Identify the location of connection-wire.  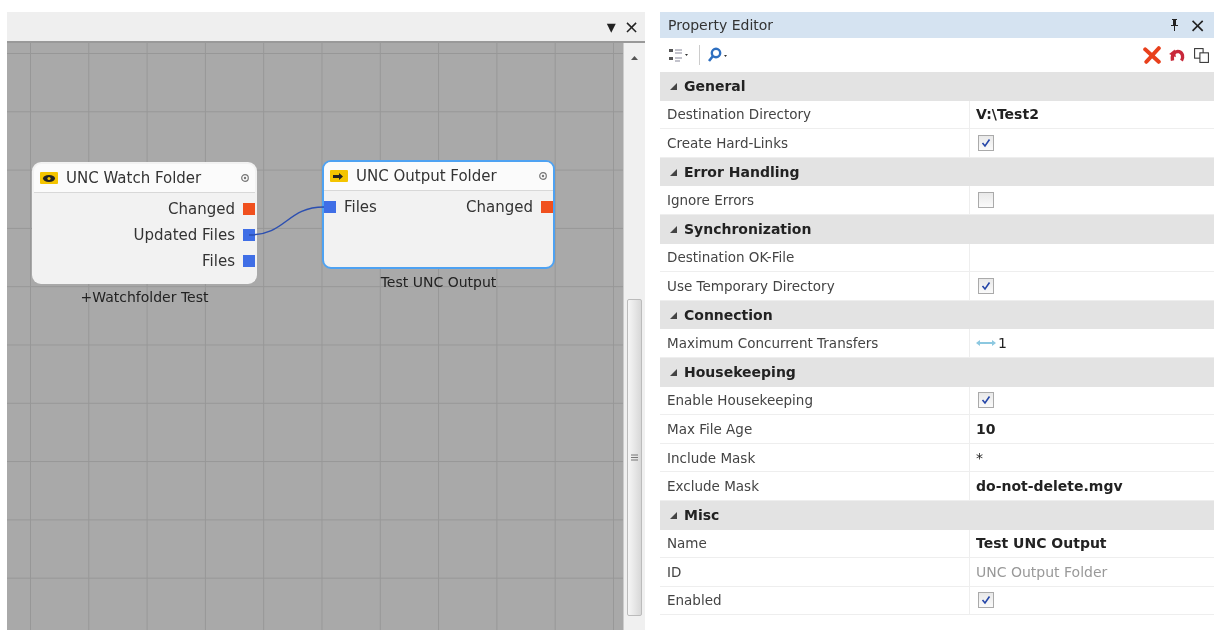
(286, 221).